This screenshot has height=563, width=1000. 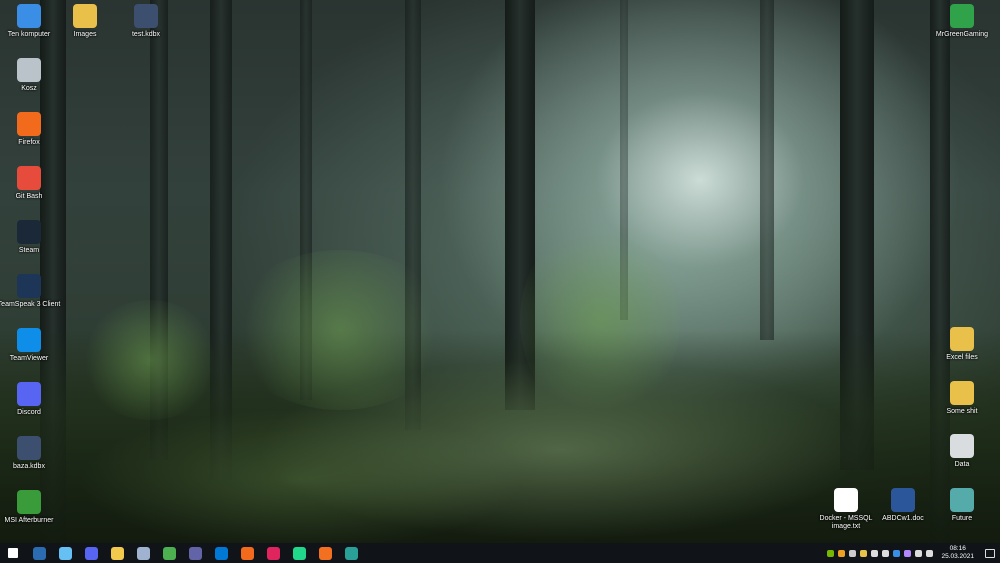 I want to click on desktop-icon-label: Firefox, so click(x=29, y=142).